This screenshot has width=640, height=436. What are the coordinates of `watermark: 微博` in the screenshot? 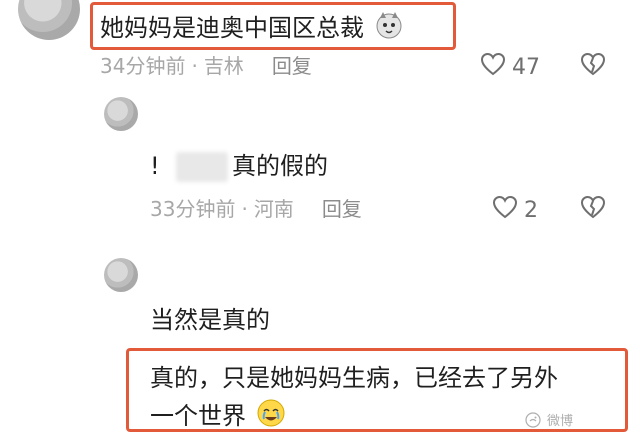 It's located at (549, 419).